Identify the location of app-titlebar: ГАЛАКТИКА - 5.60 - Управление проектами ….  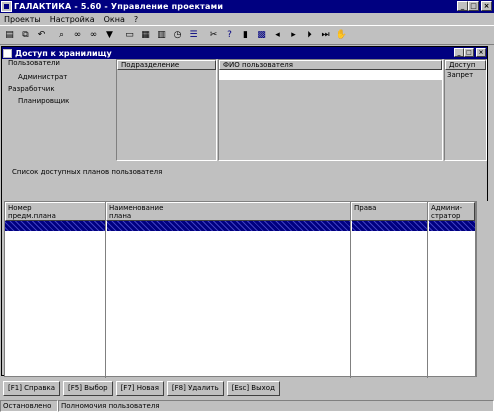
(247, 6).